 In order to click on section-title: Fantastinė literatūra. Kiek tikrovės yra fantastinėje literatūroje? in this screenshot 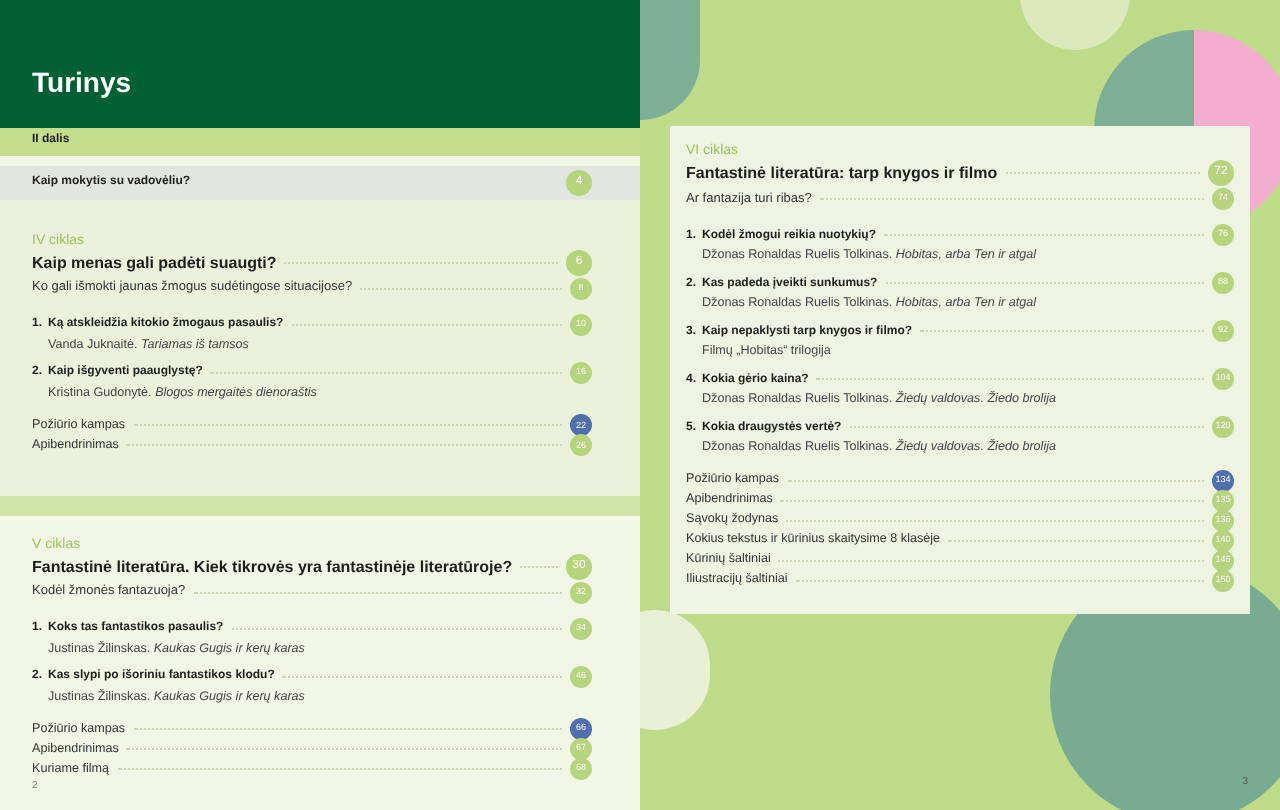, I will do `click(272, 566)`.